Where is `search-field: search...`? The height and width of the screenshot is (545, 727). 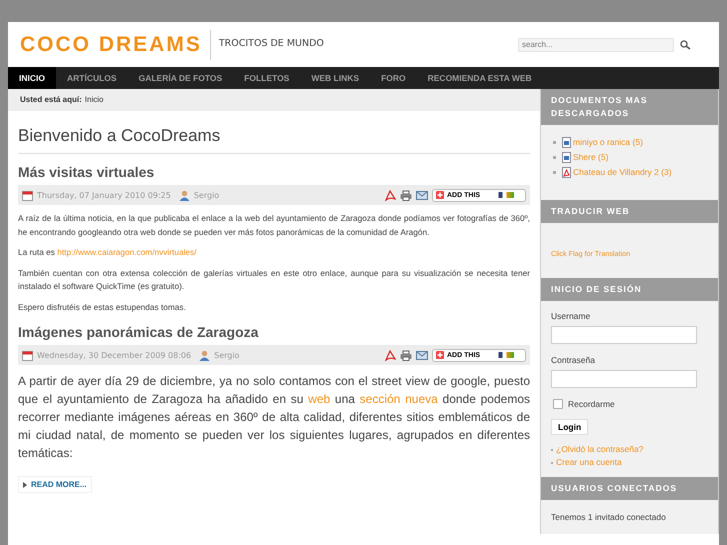 search-field: search... is located at coordinates (596, 45).